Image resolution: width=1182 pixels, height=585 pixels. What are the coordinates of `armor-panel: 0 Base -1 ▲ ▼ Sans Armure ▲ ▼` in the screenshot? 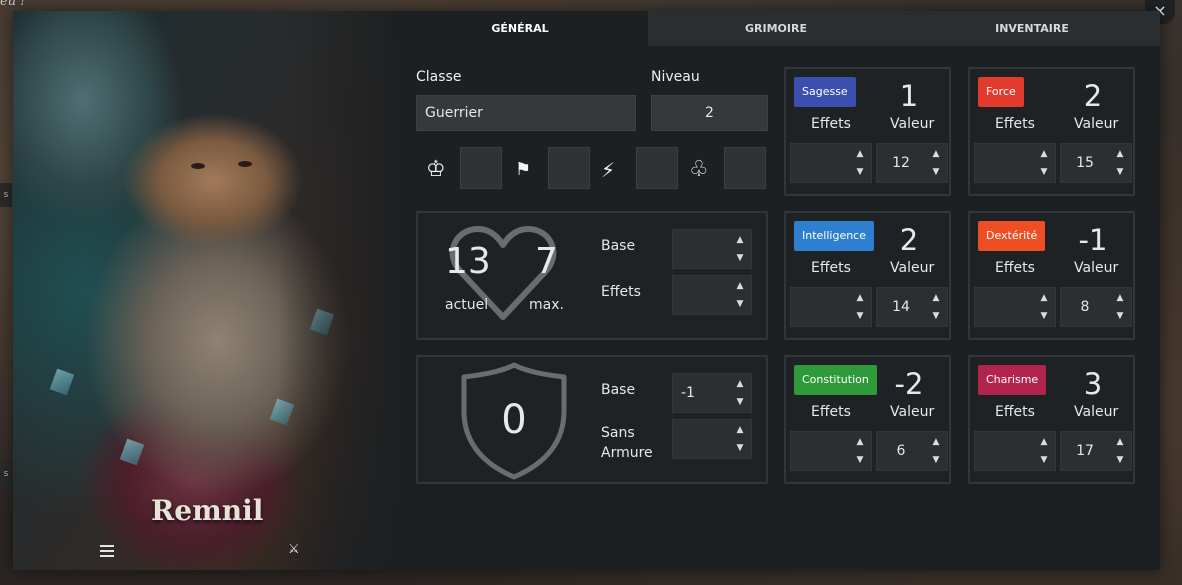 It's located at (592, 419).